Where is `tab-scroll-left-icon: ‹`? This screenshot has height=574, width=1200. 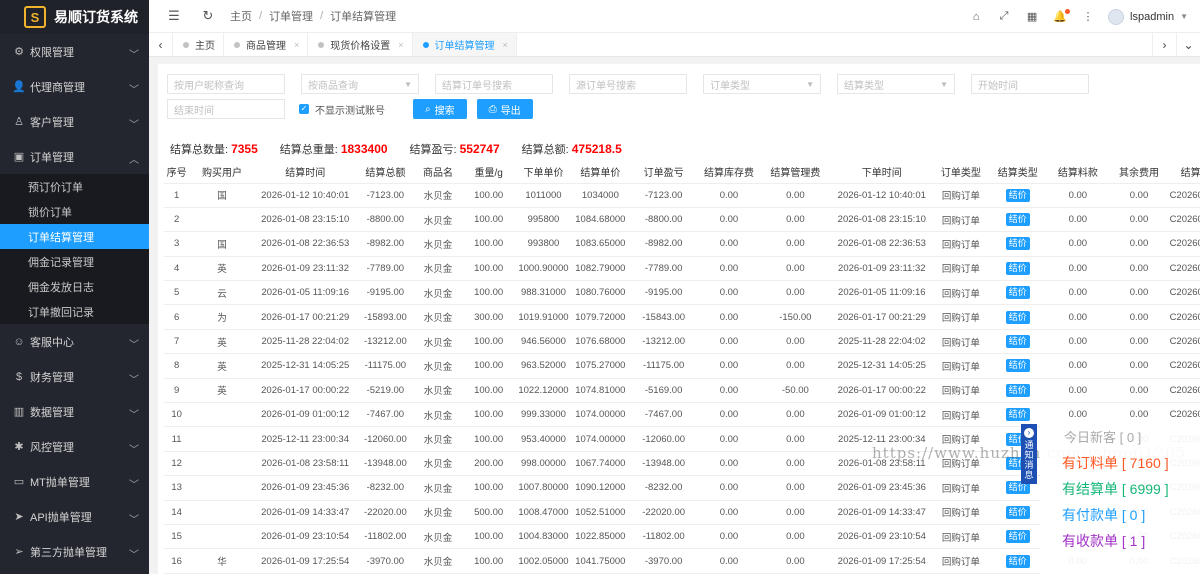 tab-scroll-left-icon: ‹ is located at coordinates (161, 44).